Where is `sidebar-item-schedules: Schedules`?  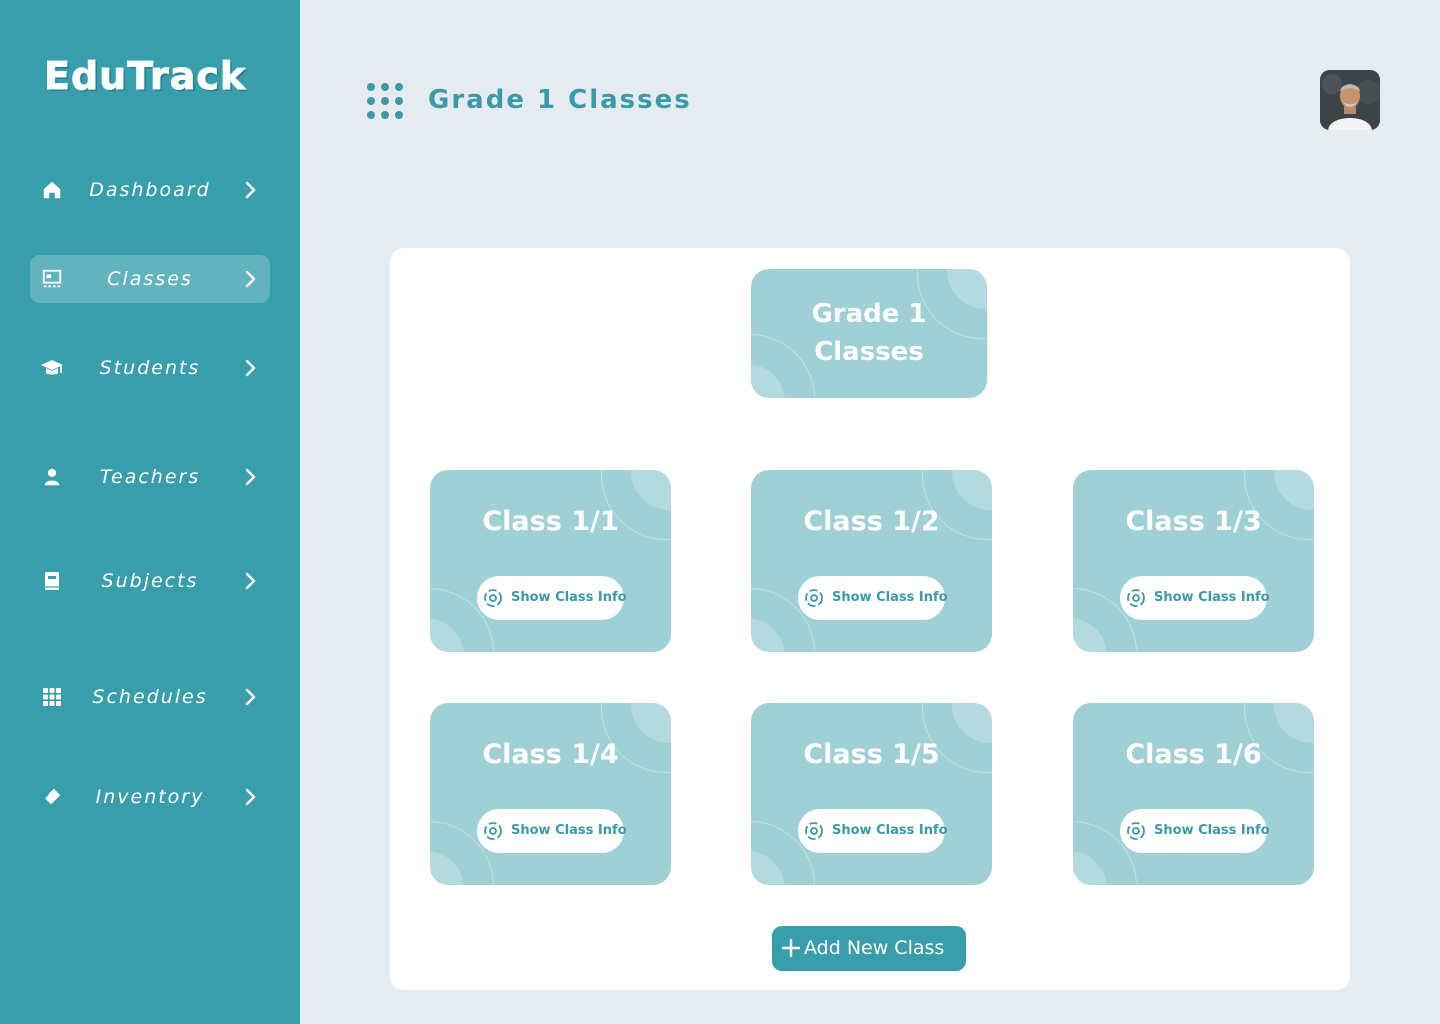 sidebar-item-schedules: Schedules is located at coordinates (150, 697).